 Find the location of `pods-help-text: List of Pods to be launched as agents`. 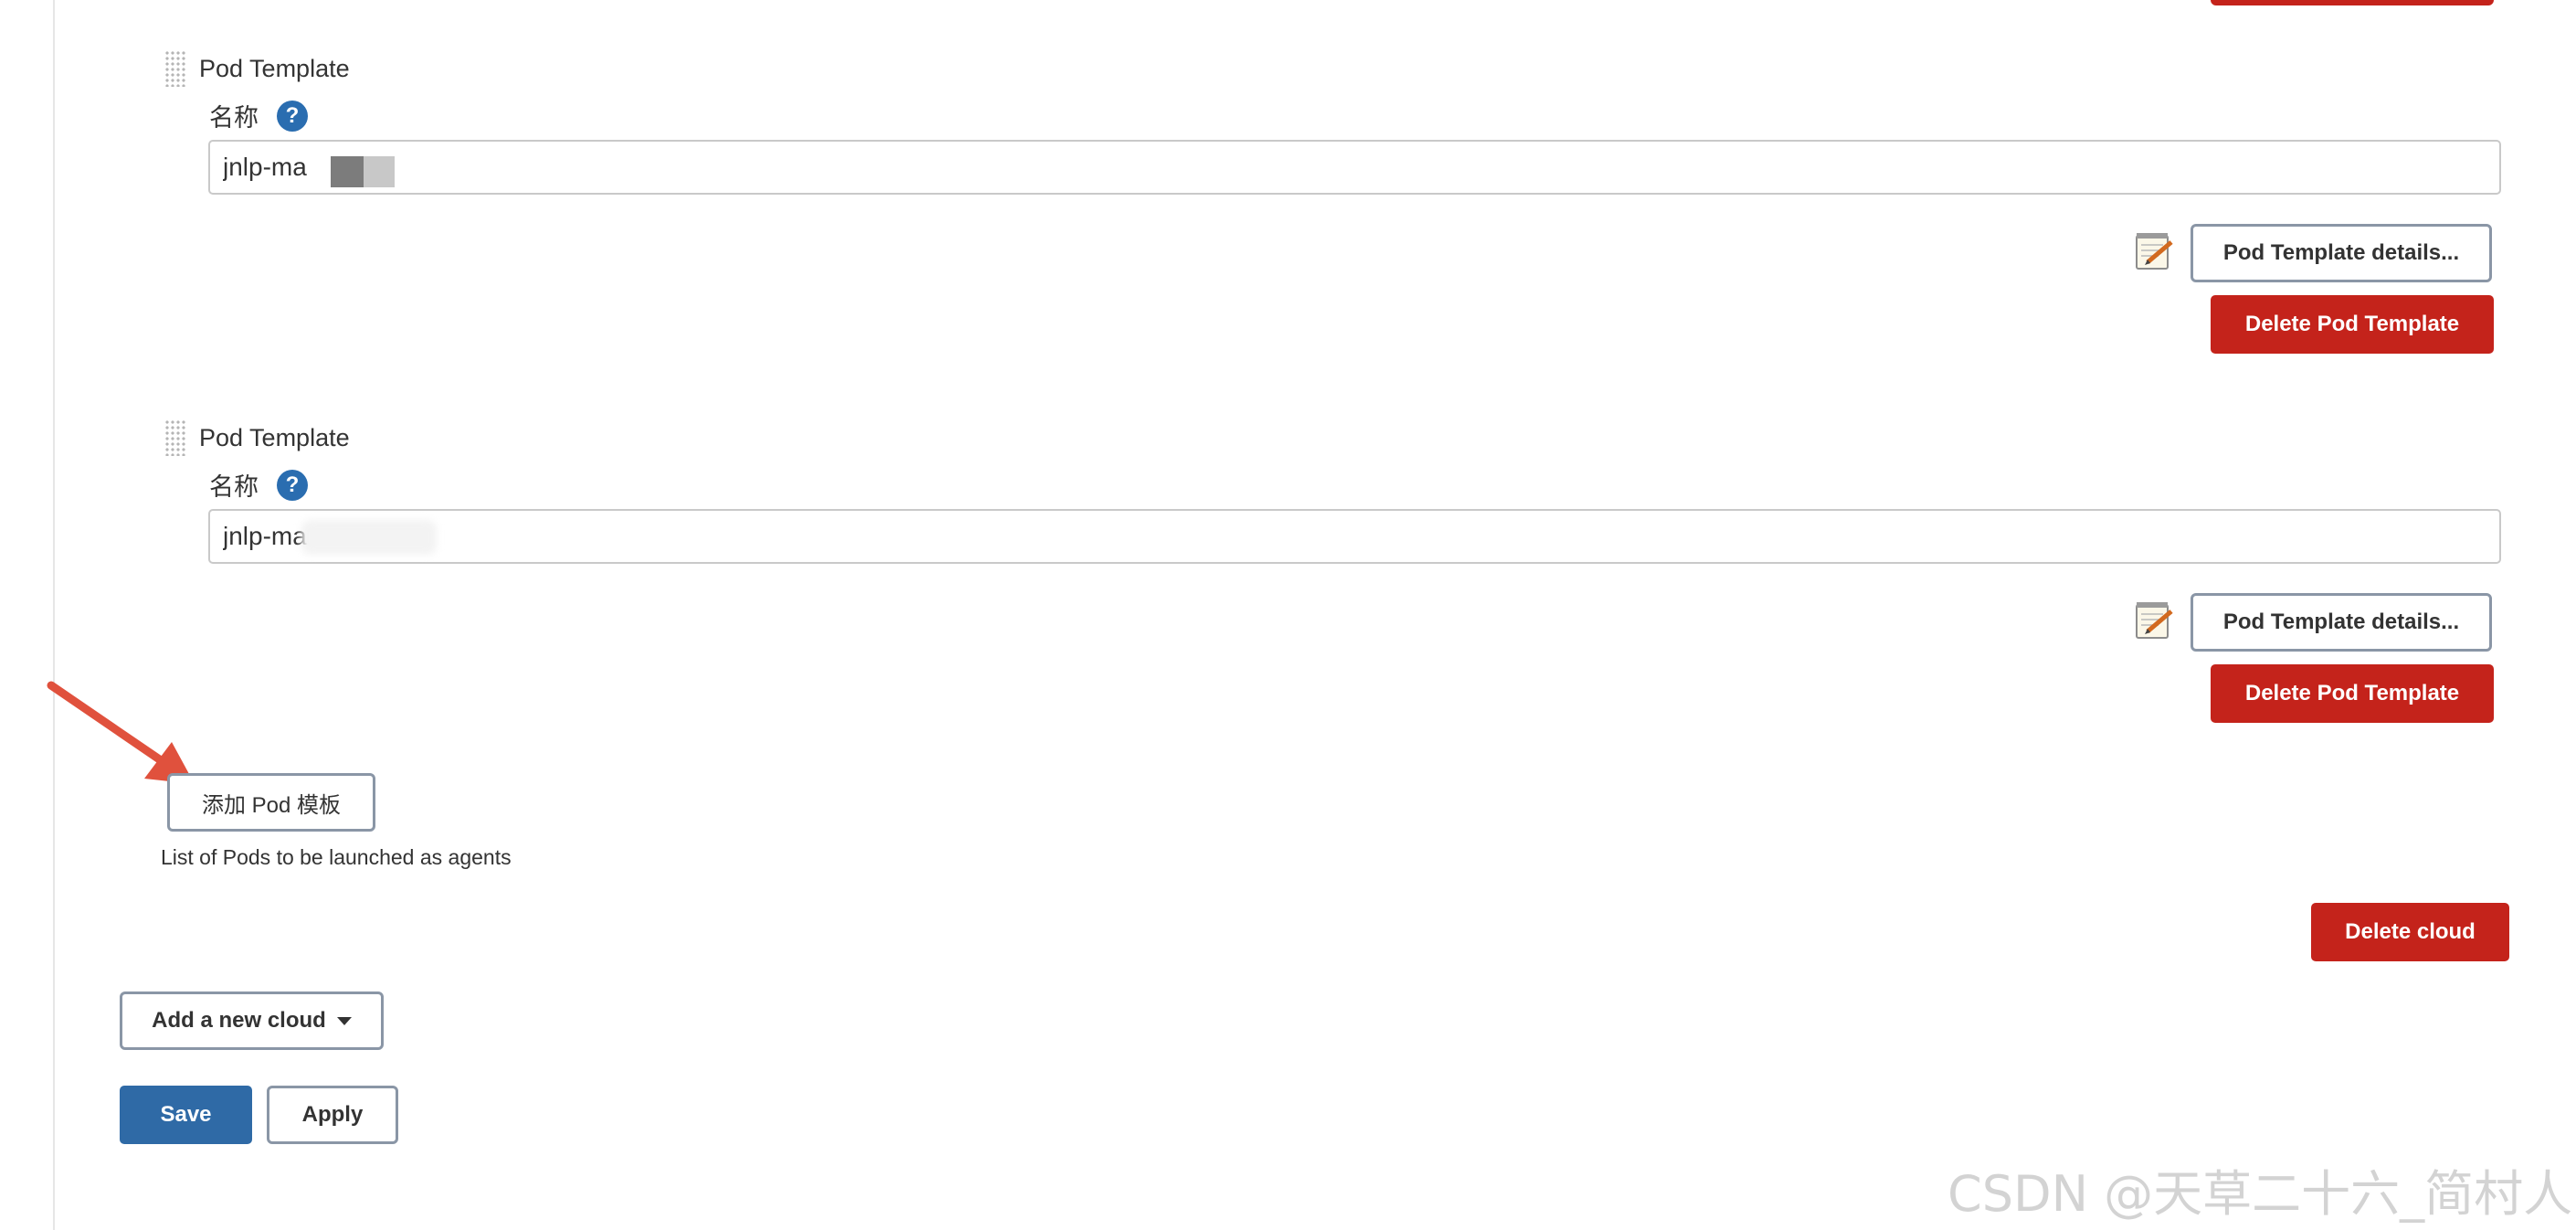

pods-help-text: List of Pods to be launched as agents is located at coordinates (336, 857).